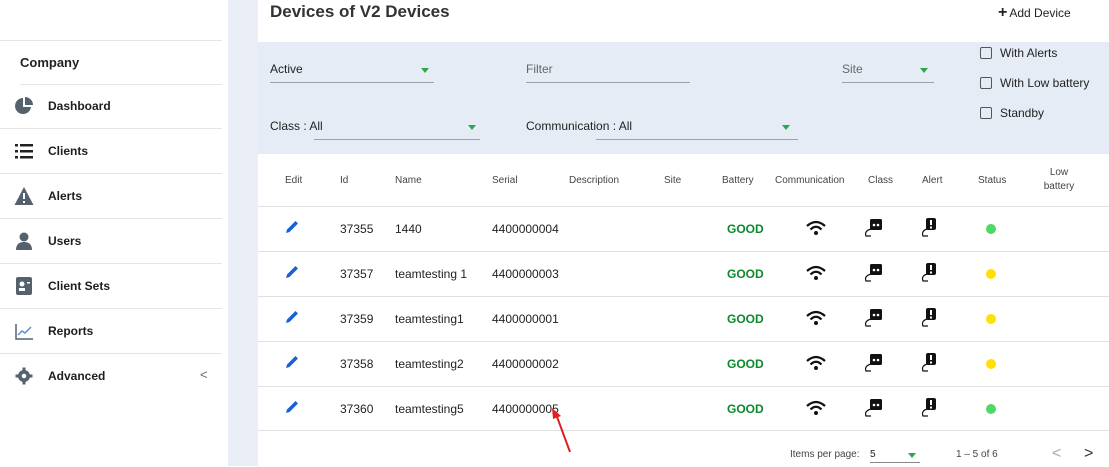 The image size is (1109, 467). What do you see at coordinates (1003, 12) in the screenshot?
I see `plus-icon: +` at bounding box center [1003, 12].